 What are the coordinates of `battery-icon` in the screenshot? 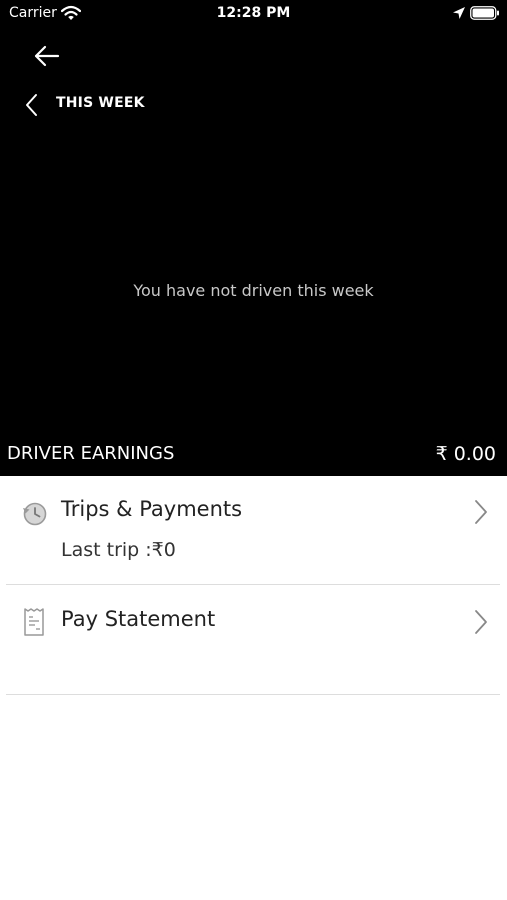 It's located at (484, 13).